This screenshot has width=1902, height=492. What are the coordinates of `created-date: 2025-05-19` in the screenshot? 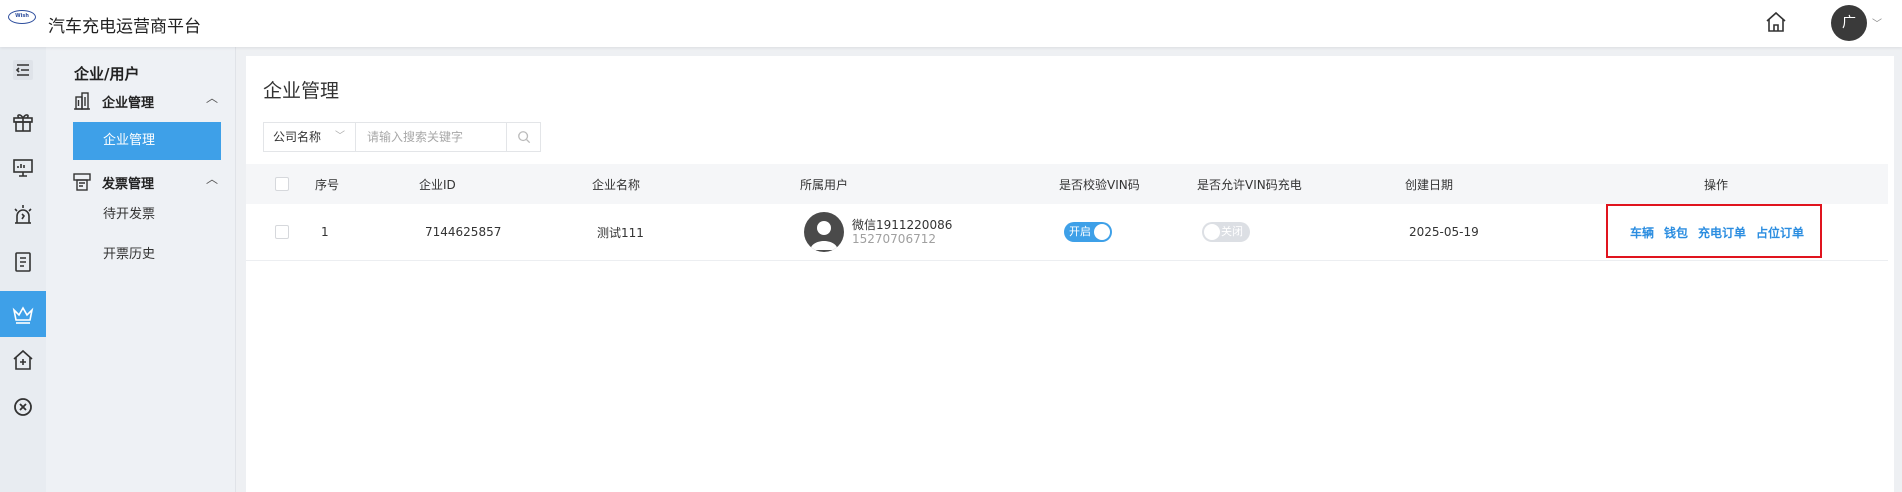 It's located at (1444, 232).